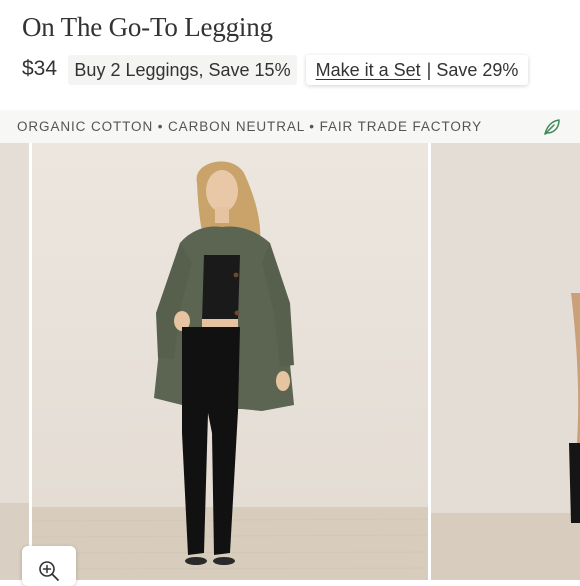 Image resolution: width=580 pixels, height=586 pixels. What do you see at coordinates (477, 69) in the screenshot?
I see `set-savings-label: Save 29%` at bounding box center [477, 69].